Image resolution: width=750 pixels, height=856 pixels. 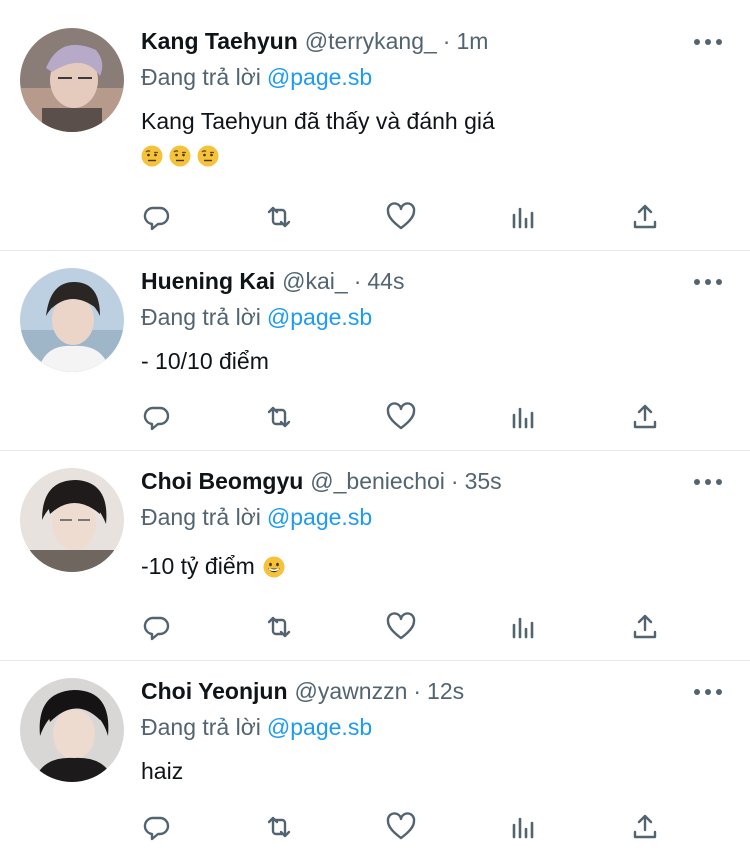 I want to click on timestamp: 35s, so click(x=483, y=481).